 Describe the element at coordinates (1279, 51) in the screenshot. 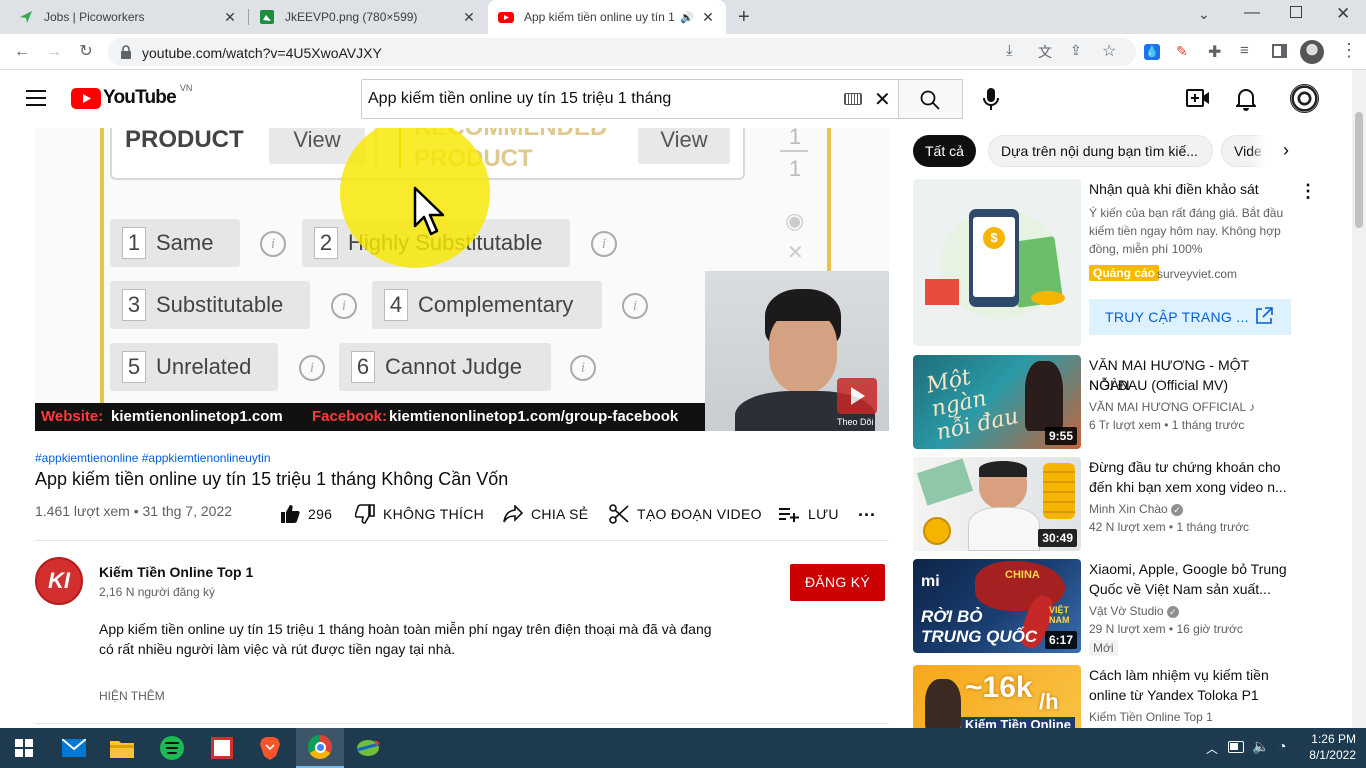

I see `side-panel-icon` at that location.